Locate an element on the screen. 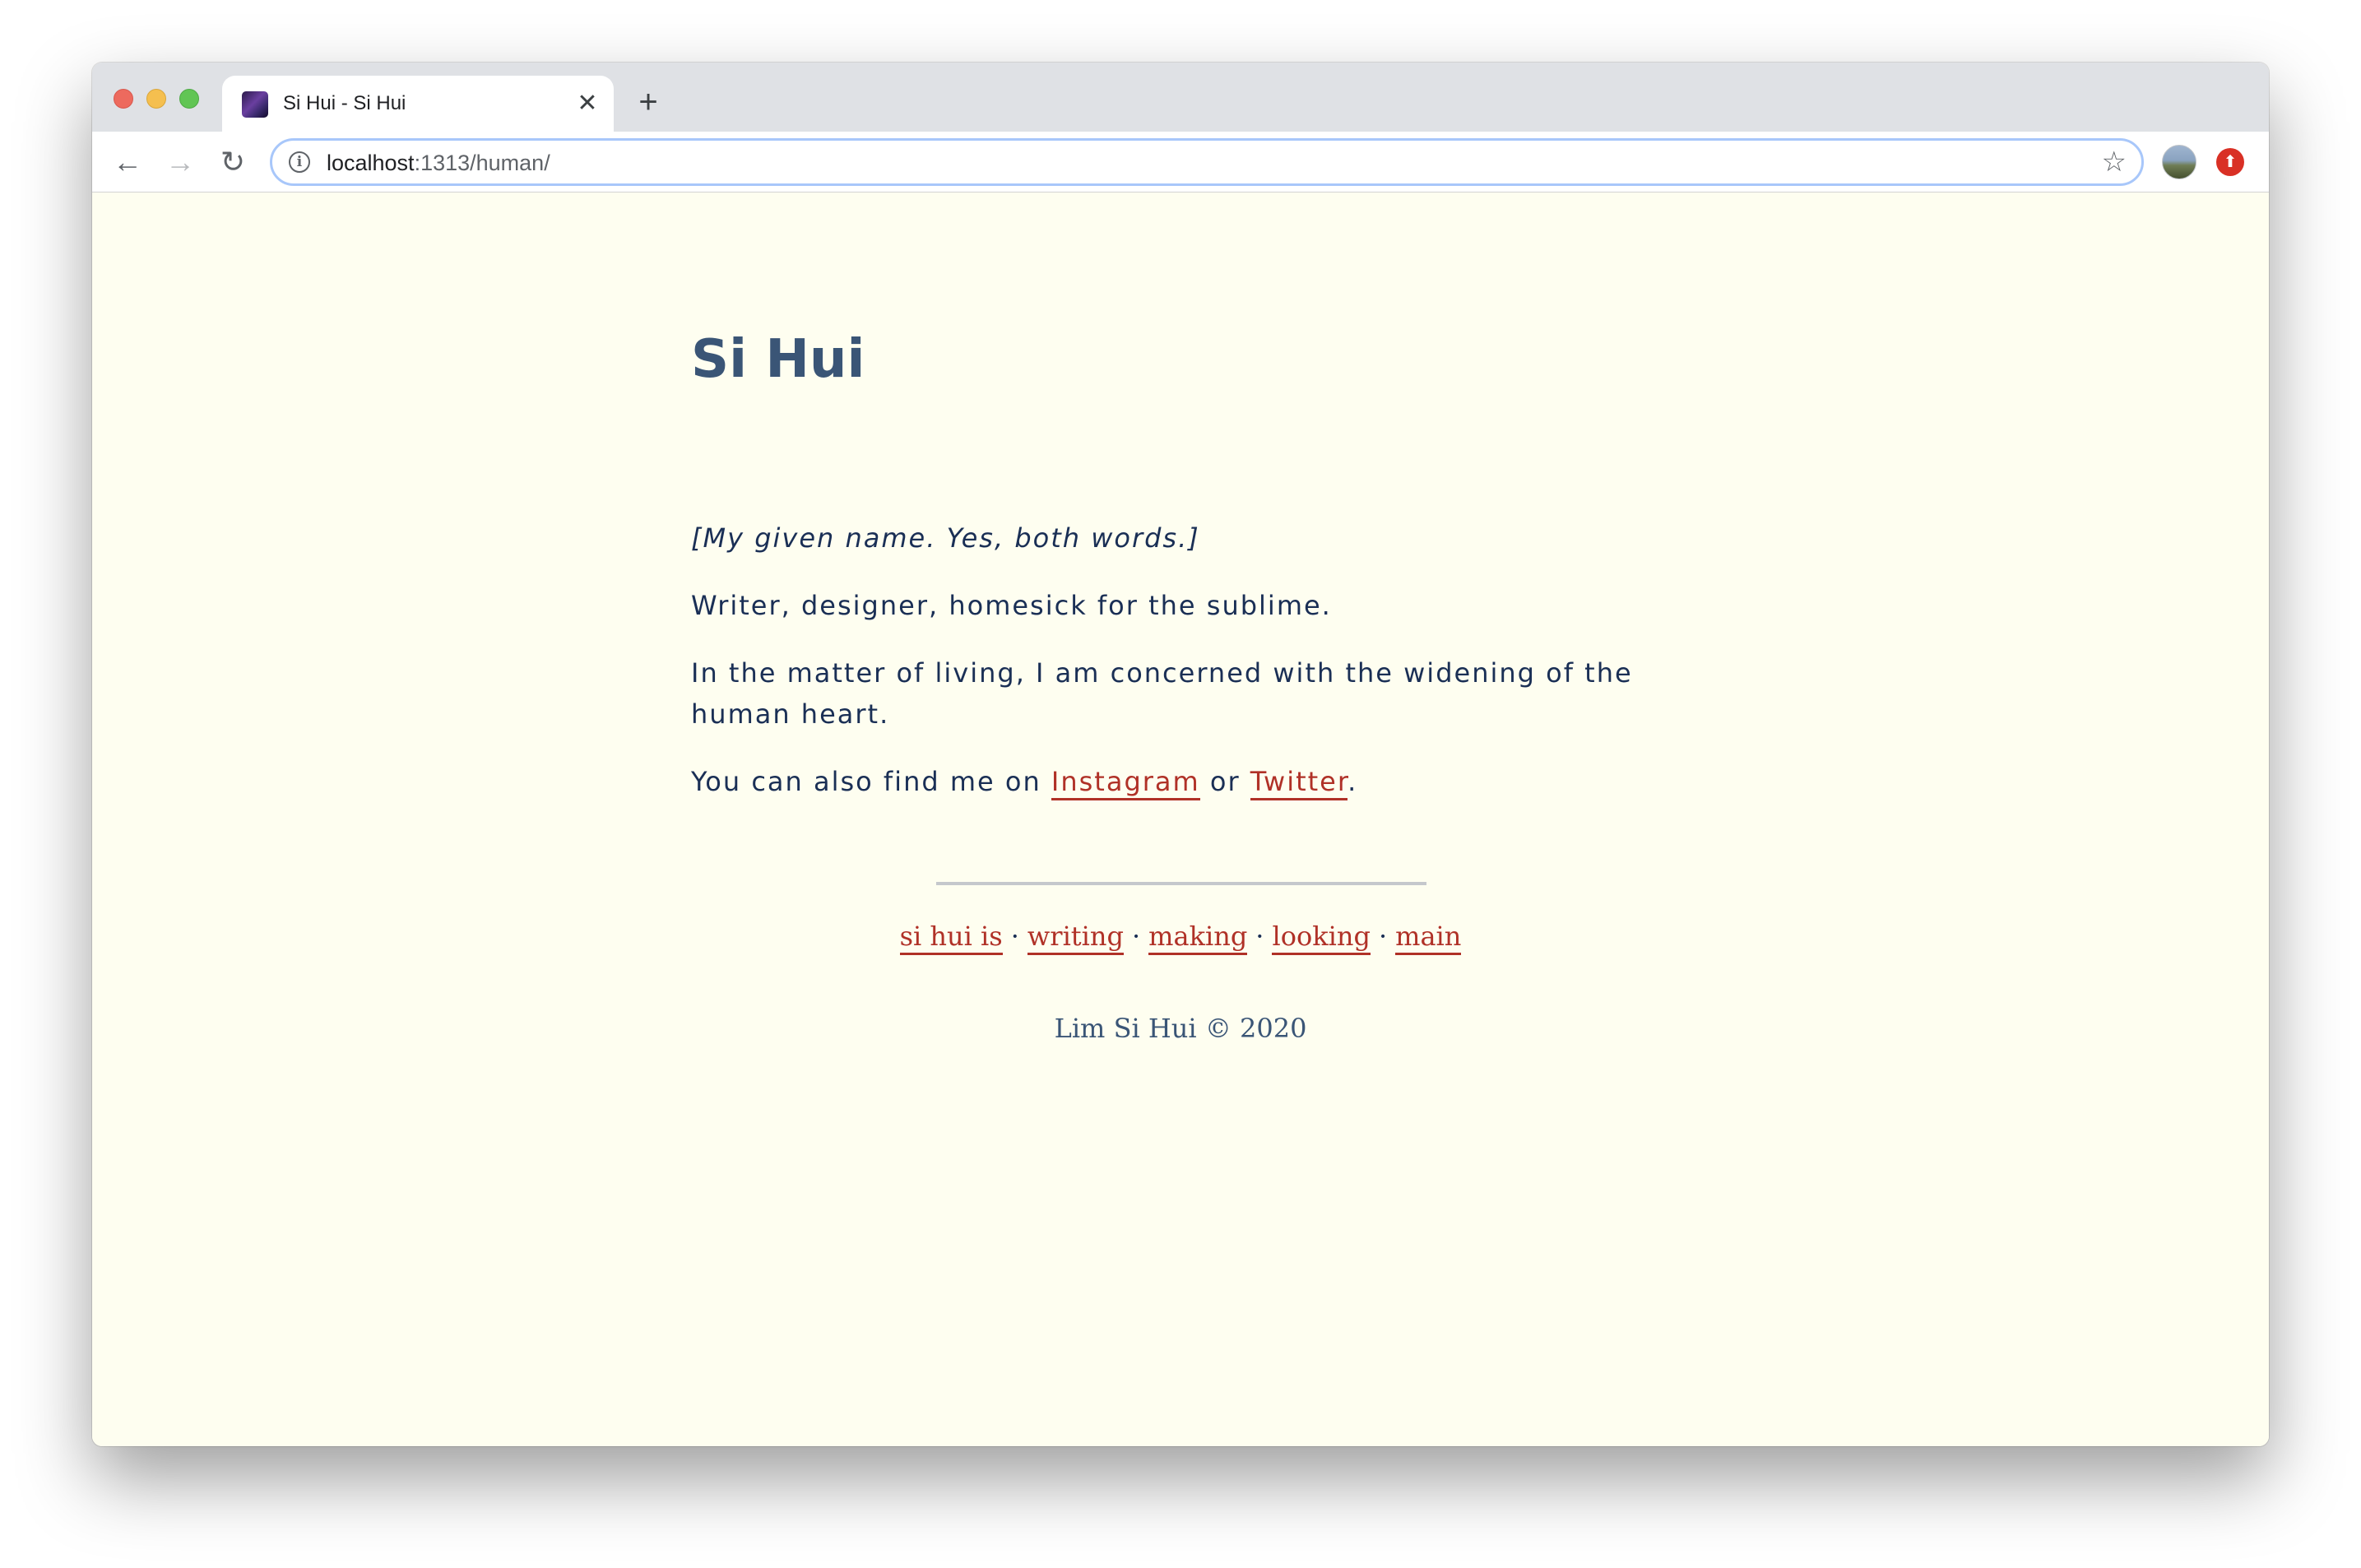  bookmark-star-icon: ☆ is located at coordinates (2114, 162).